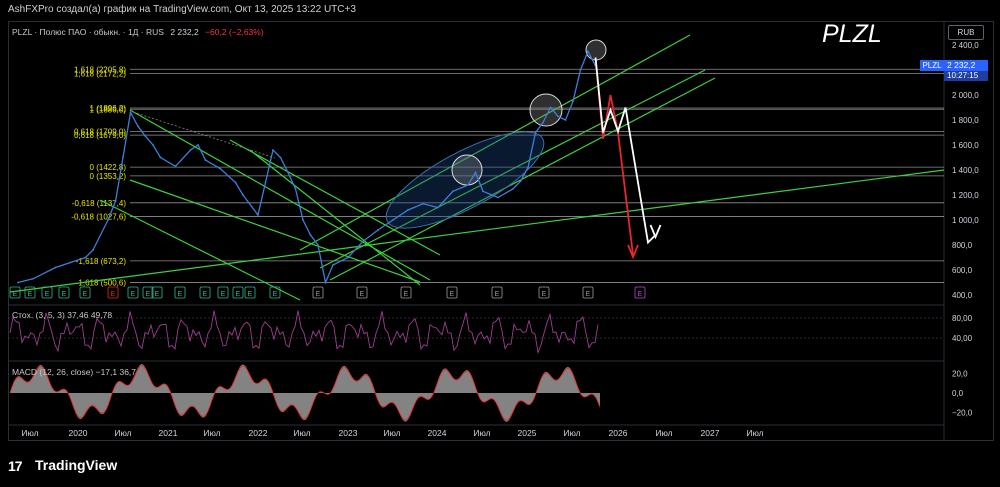 The image size is (1000, 487). What do you see at coordinates (958, 393) in the screenshot?
I see `macd-tick-label: 0,0` at bounding box center [958, 393].